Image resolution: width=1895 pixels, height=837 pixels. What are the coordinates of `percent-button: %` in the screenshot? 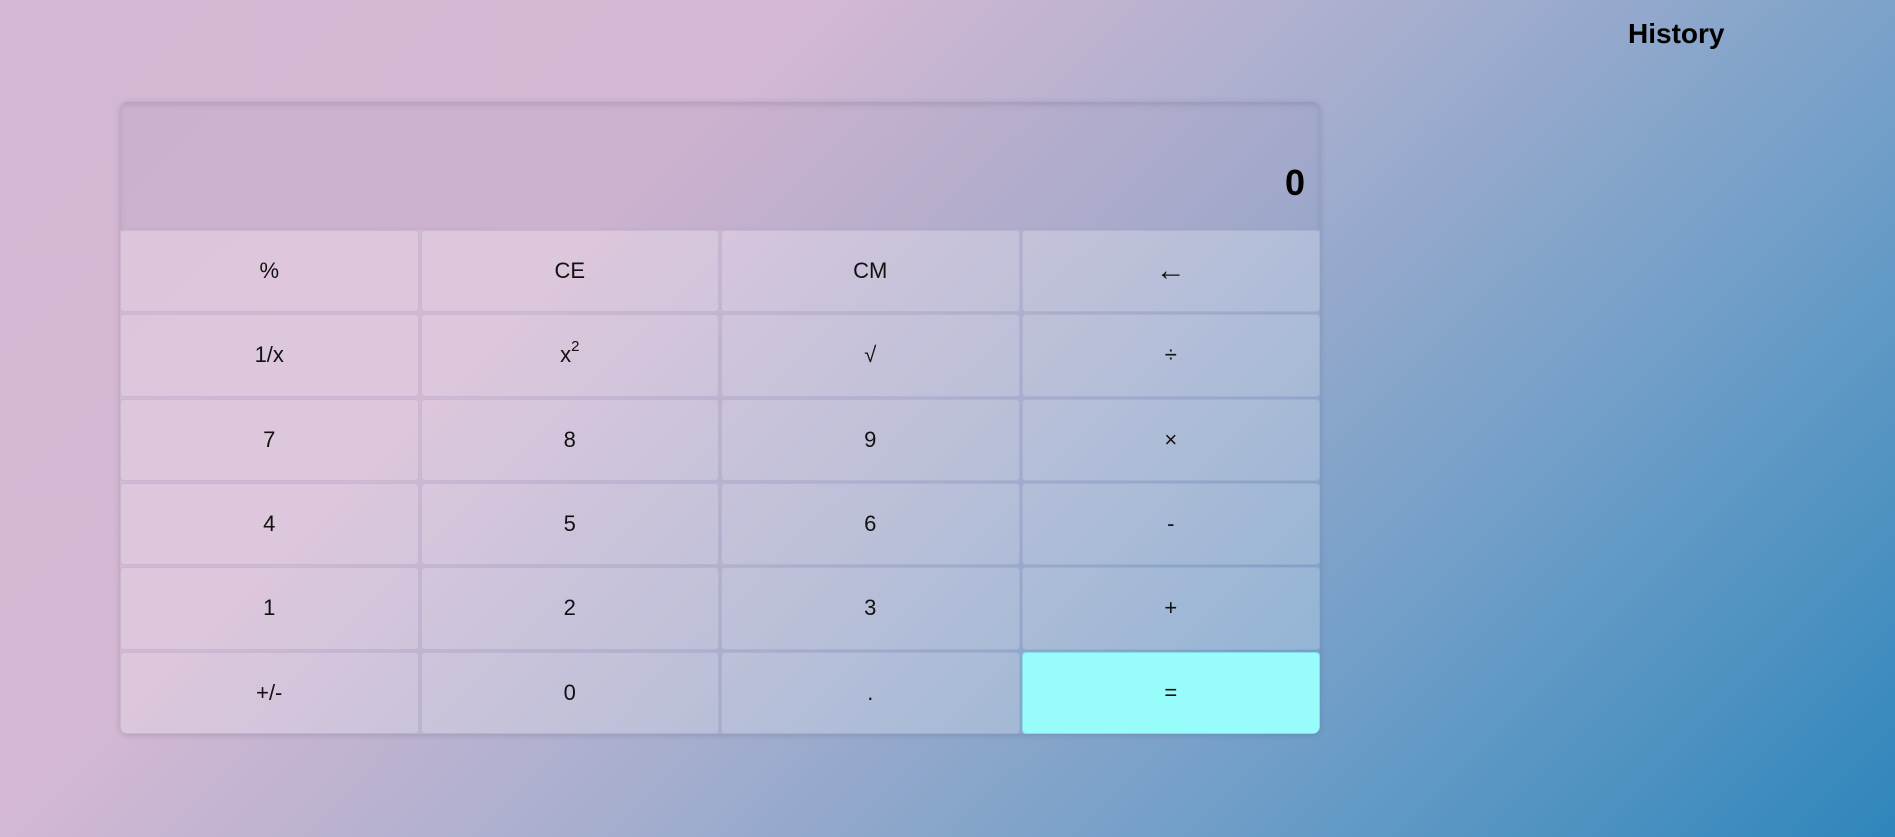 It's located at (269, 271).